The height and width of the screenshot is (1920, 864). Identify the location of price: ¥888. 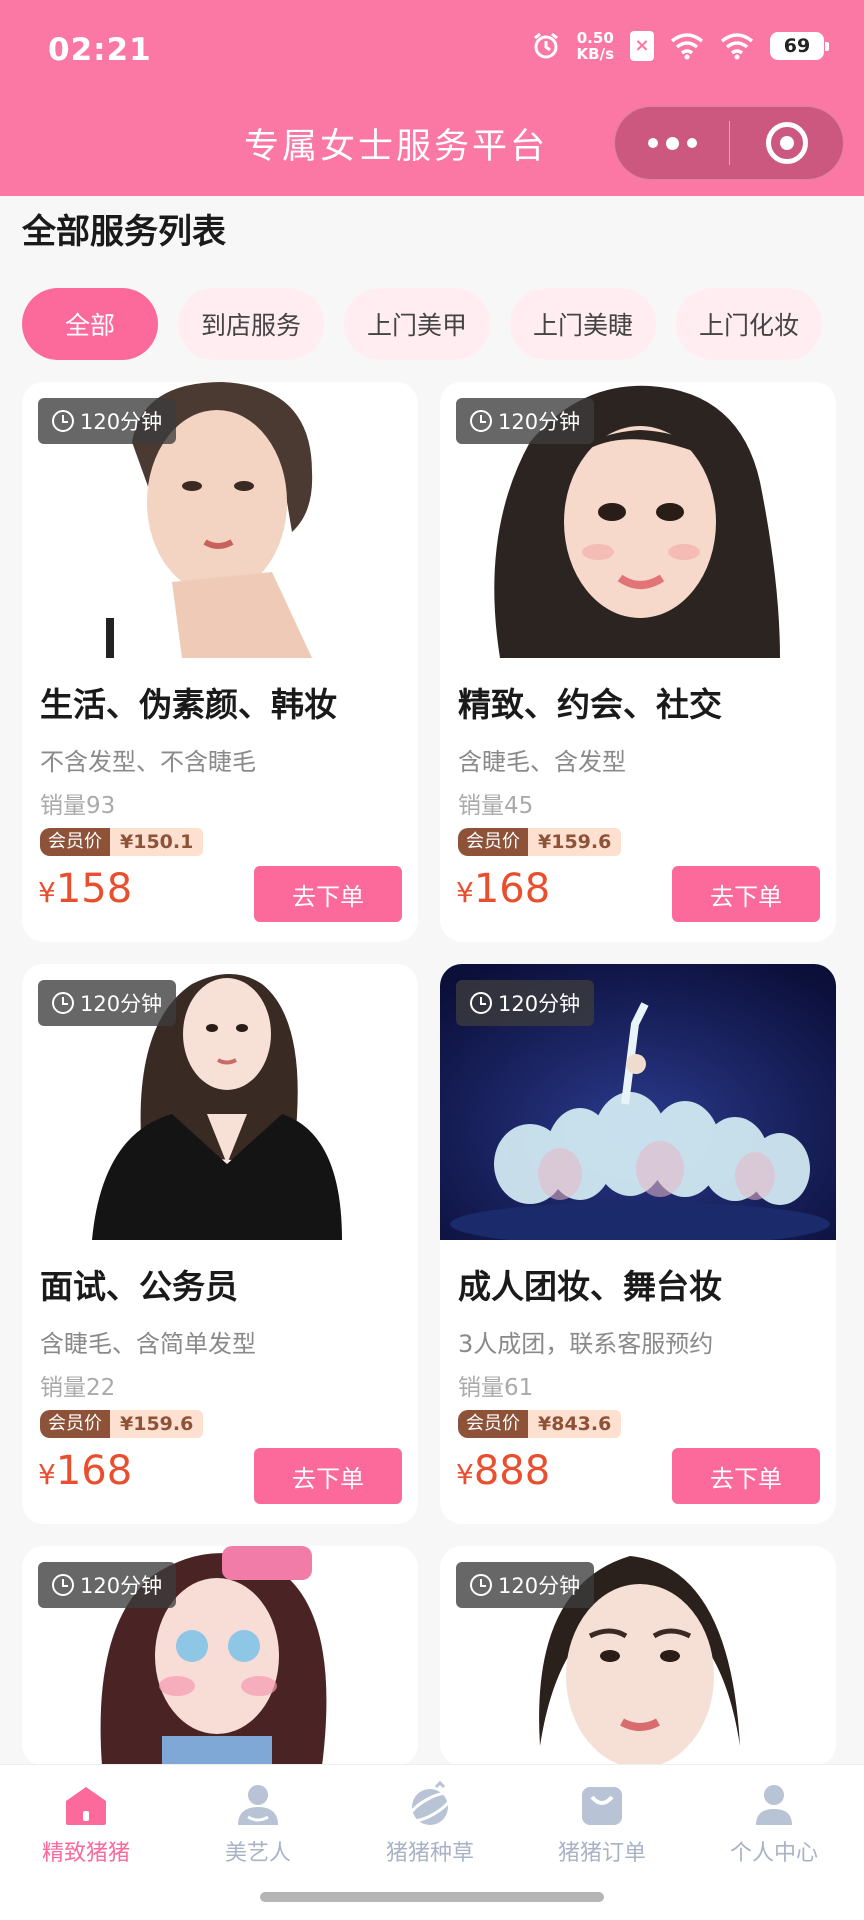
(503, 1471).